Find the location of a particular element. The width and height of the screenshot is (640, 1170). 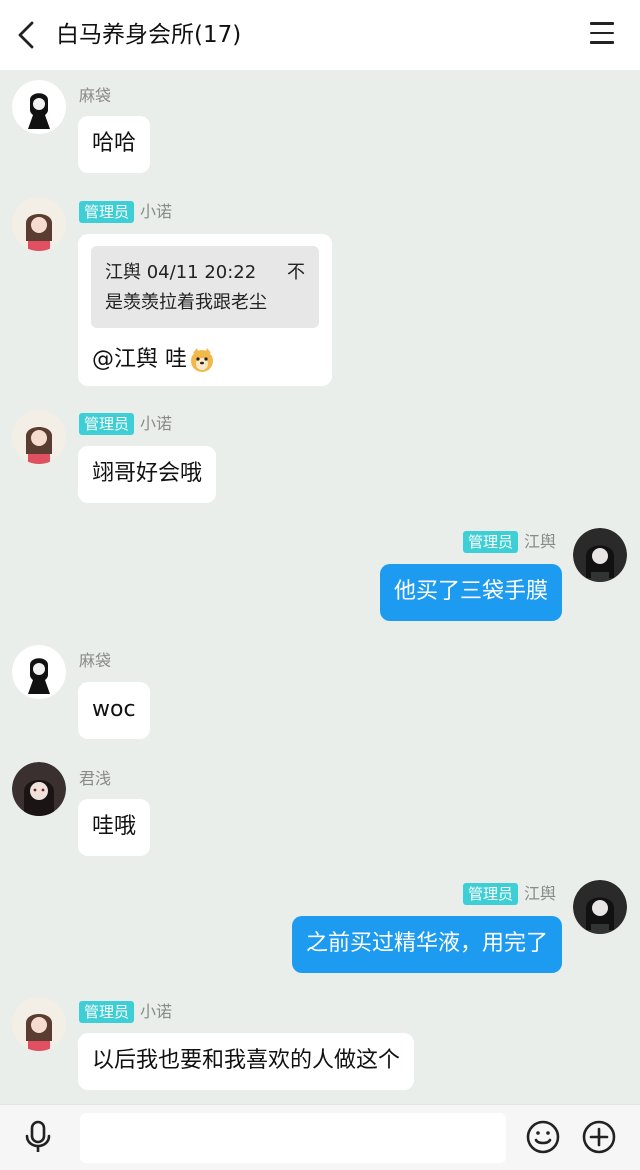

message-bubble: 翊哥好会哦 is located at coordinates (147, 474).